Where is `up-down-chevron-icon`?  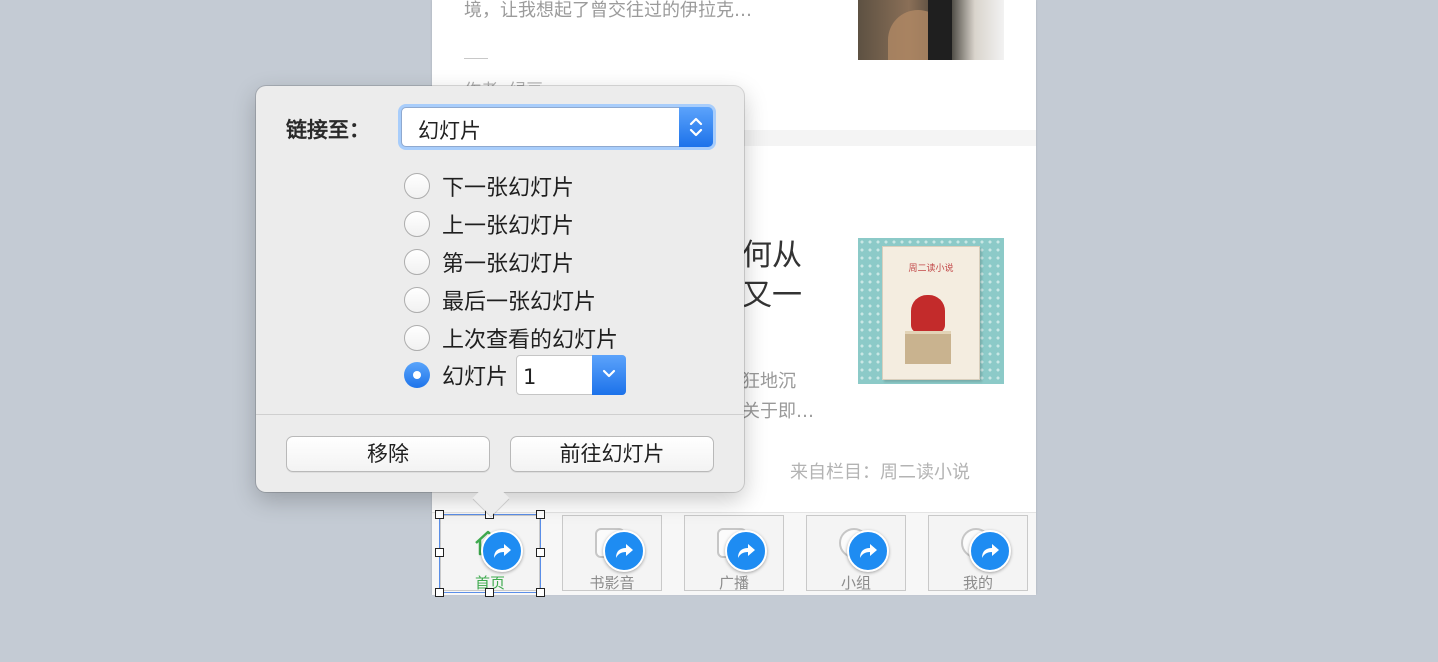
up-down-chevron-icon is located at coordinates (696, 127).